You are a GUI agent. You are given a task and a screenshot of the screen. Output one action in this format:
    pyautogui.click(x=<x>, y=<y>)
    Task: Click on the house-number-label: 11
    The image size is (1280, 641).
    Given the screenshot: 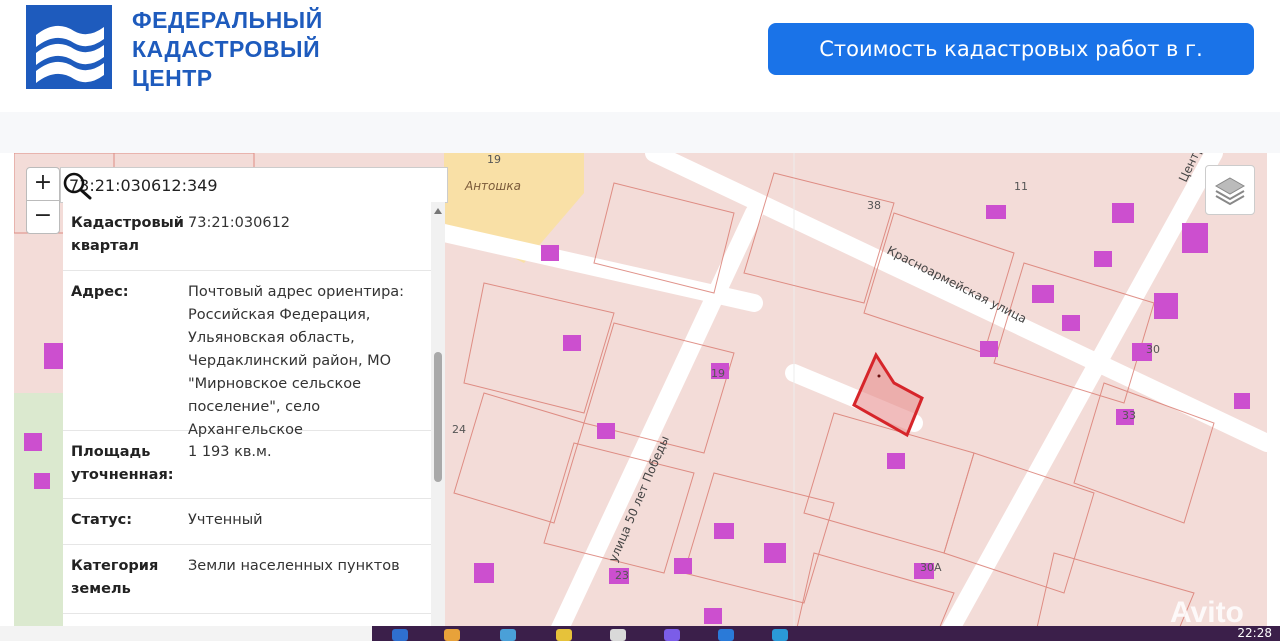 What is the action you would take?
    pyautogui.click(x=1021, y=186)
    